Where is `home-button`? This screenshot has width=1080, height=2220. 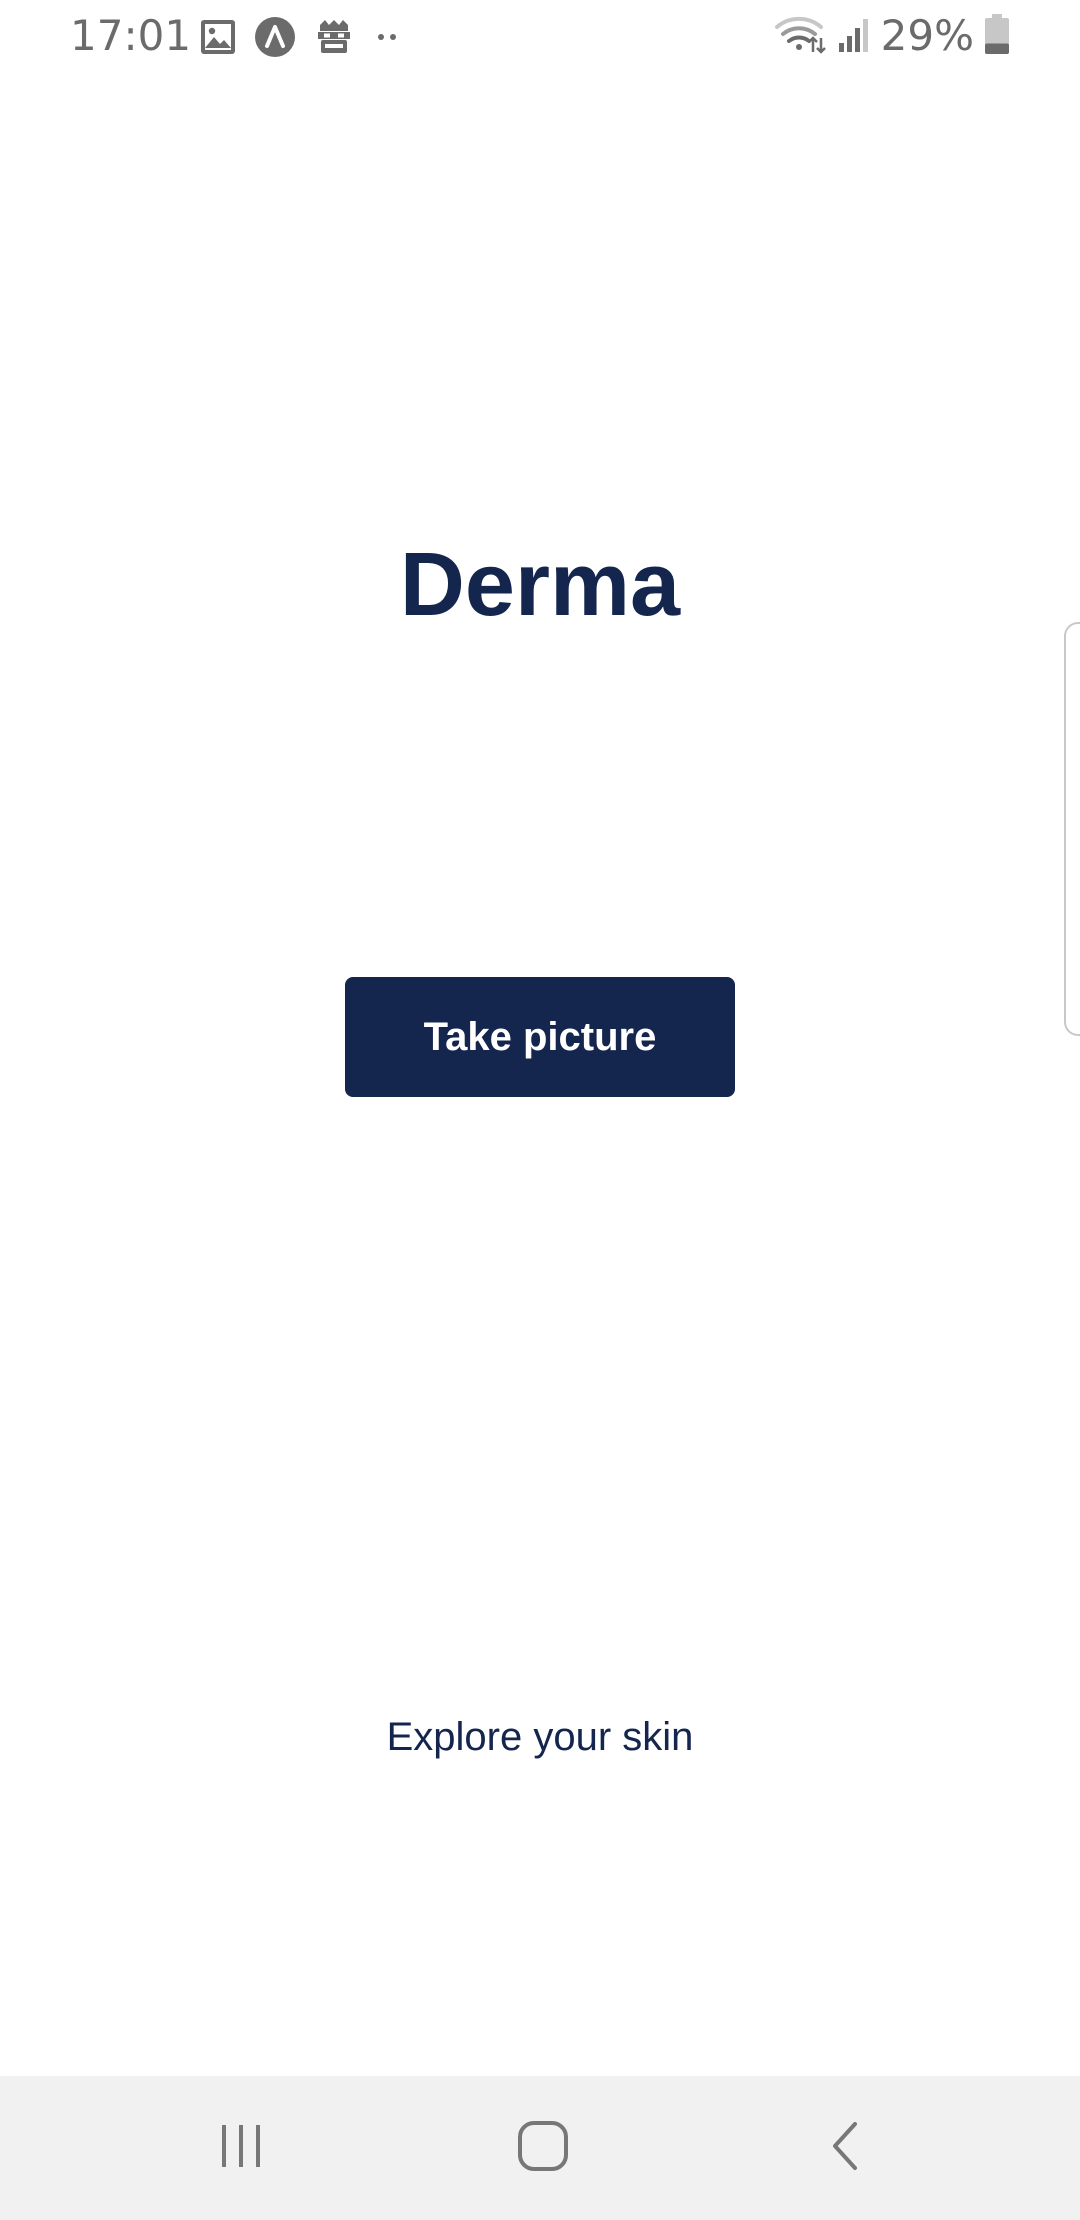
home-button is located at coordinates (543, 2148).